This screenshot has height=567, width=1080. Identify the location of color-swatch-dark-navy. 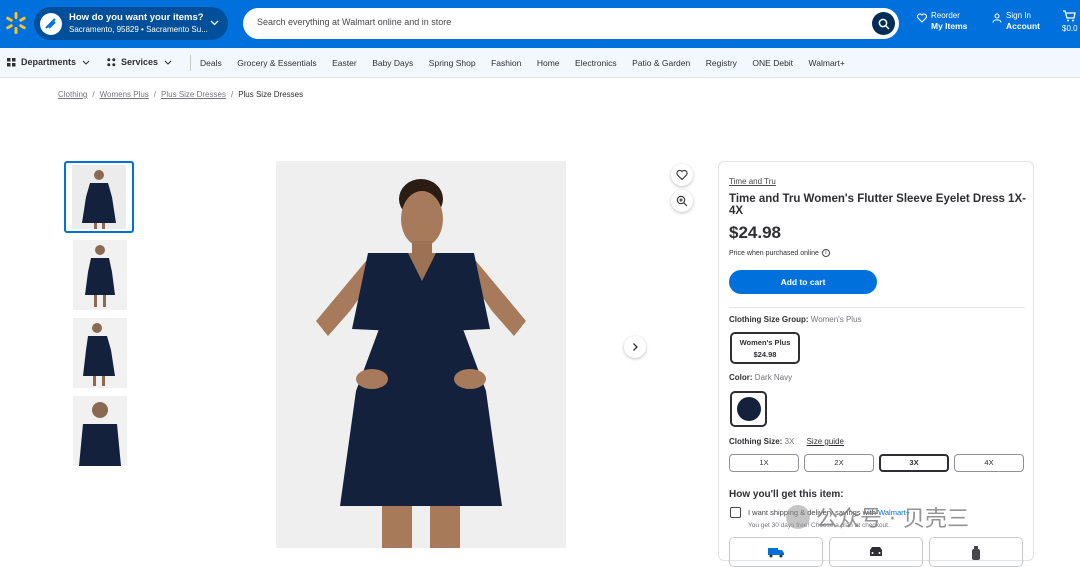
(748, 409).